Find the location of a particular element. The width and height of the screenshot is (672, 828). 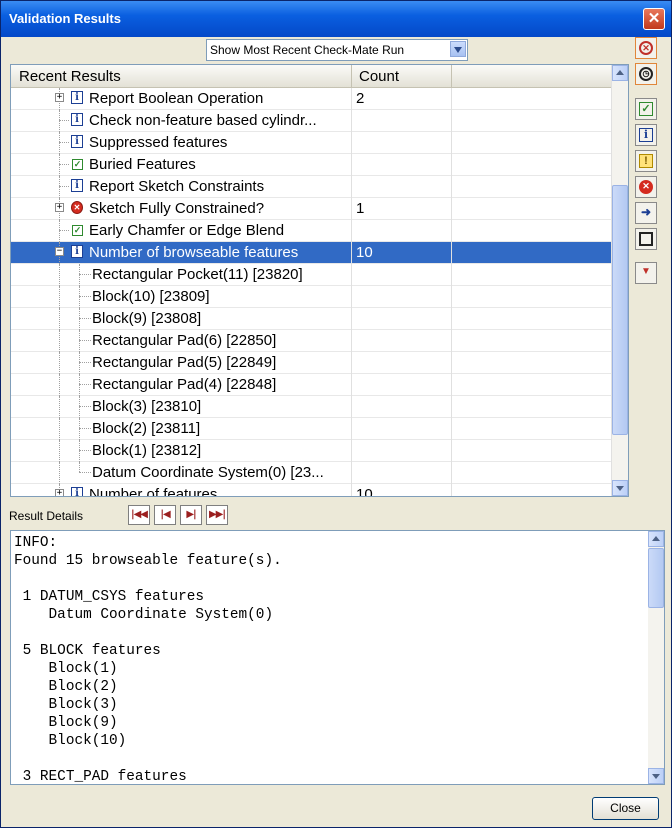

first-result-button: |◀◀ is located at coordinates (139, 515).